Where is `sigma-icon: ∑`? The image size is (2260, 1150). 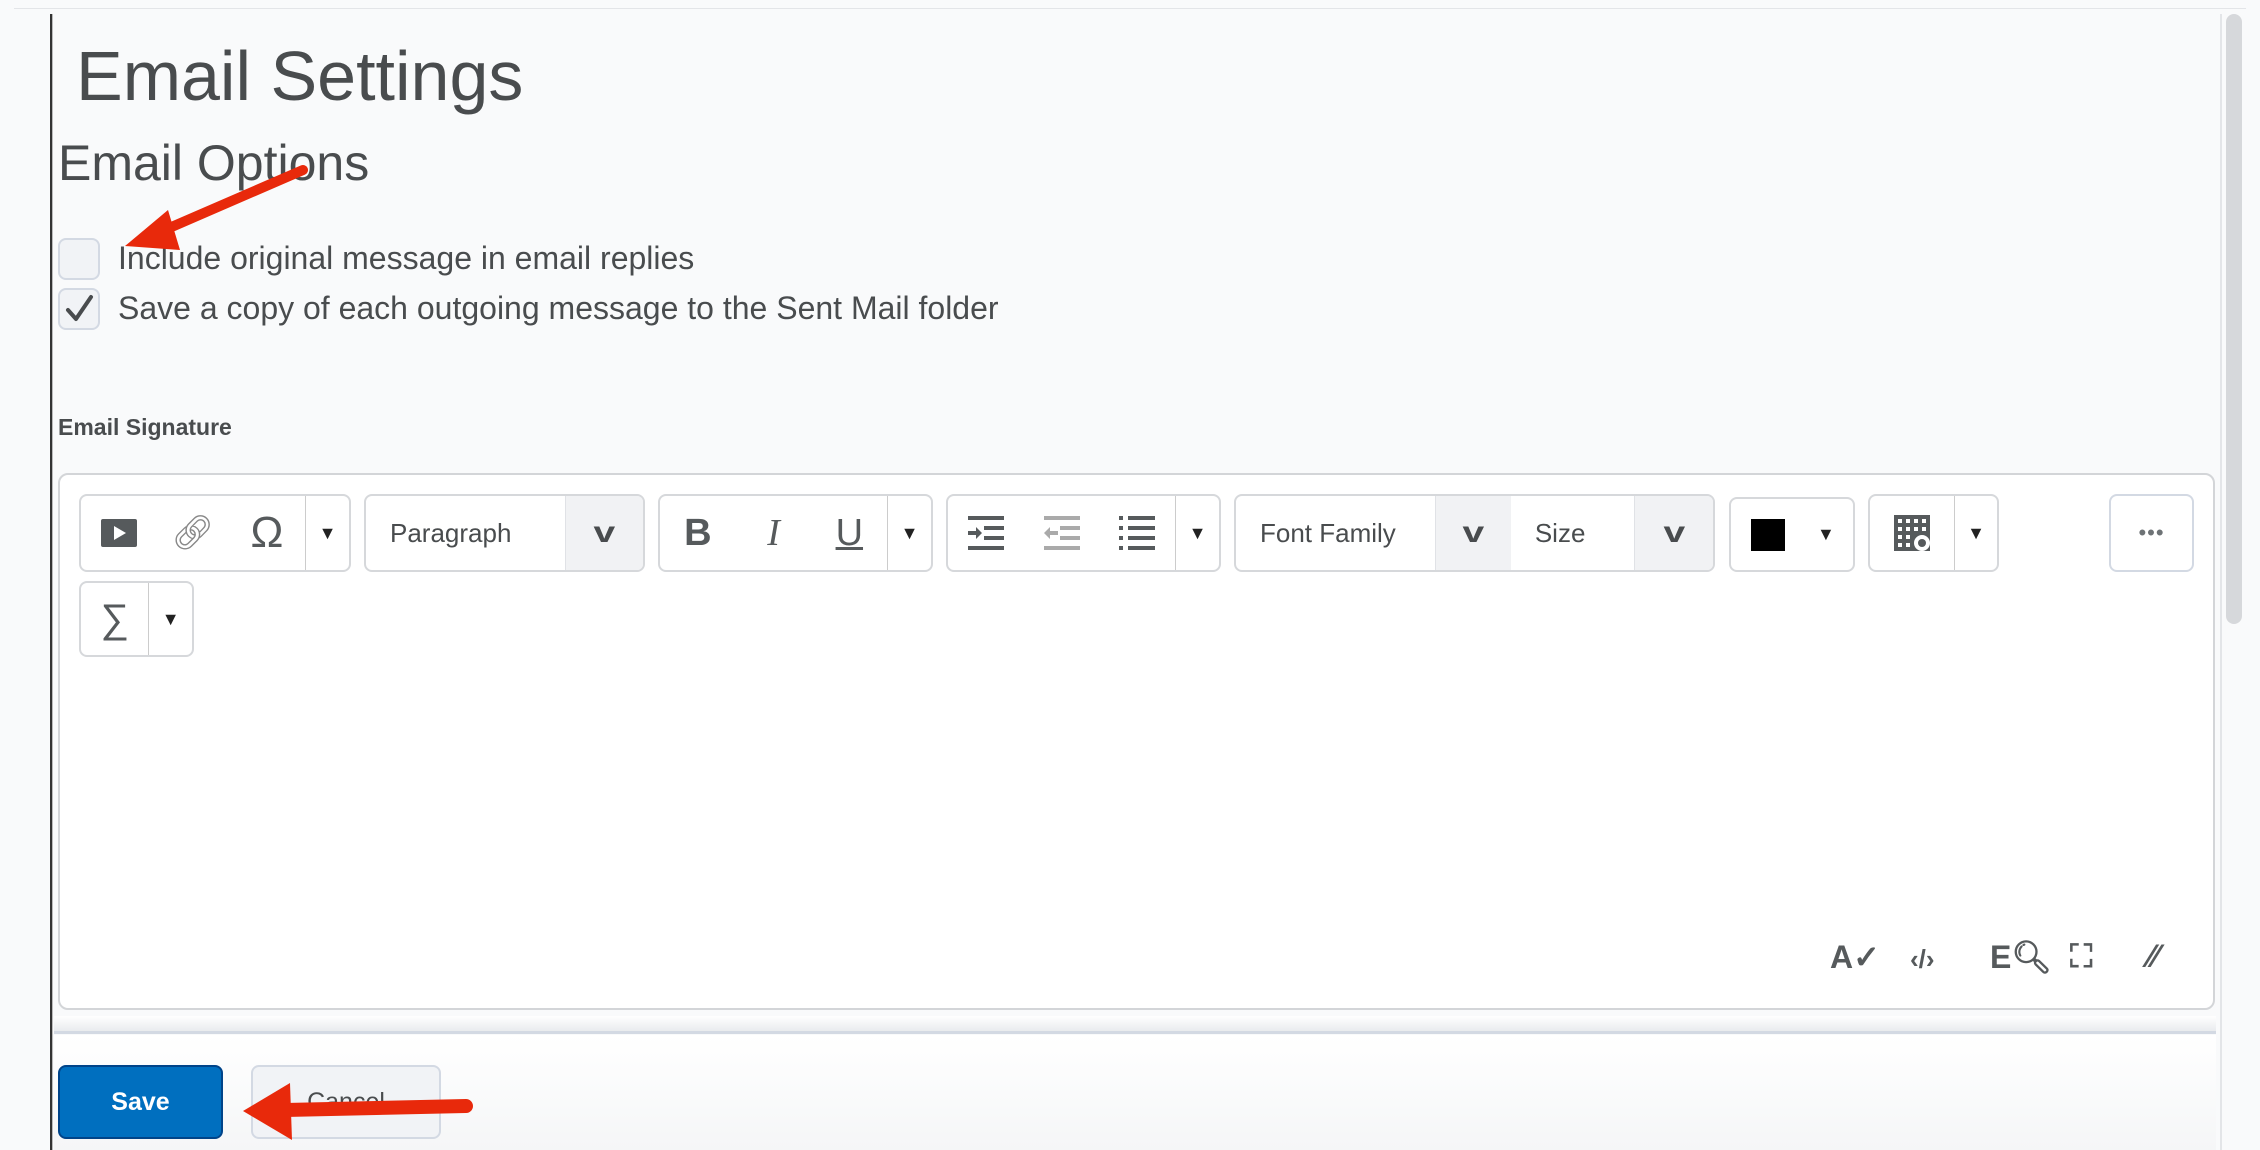 sigma-icon: ∑ is located at coordinates (114, 618).